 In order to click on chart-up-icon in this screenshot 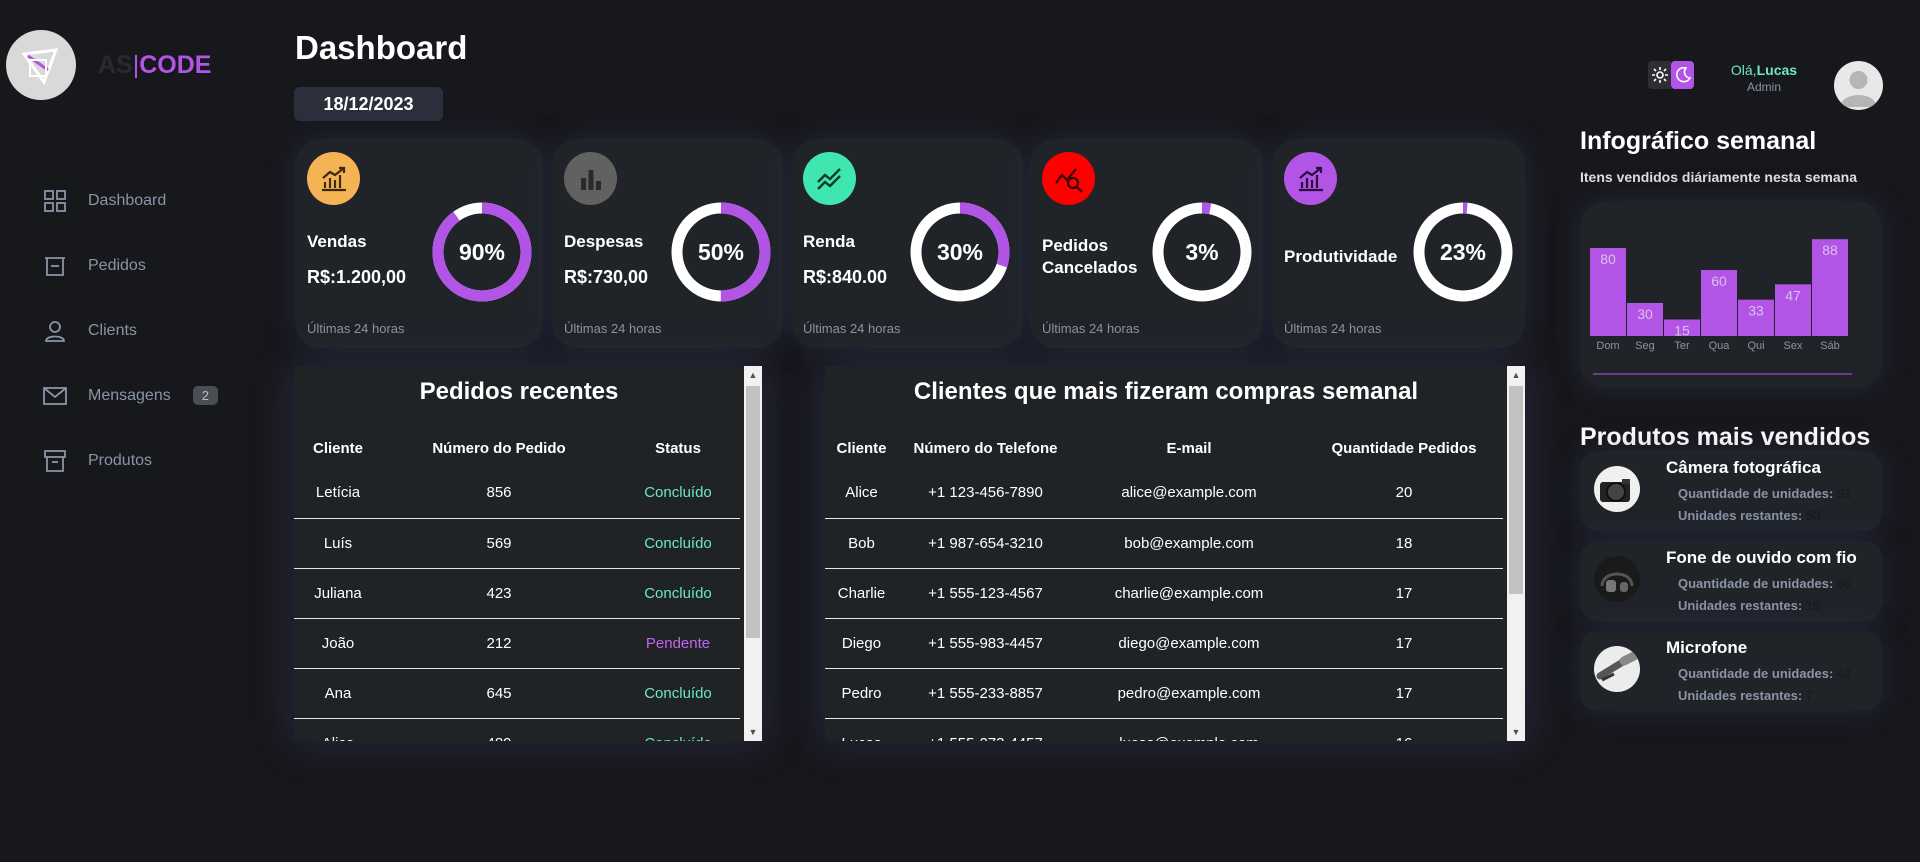, I will do `click(333, 178)`.